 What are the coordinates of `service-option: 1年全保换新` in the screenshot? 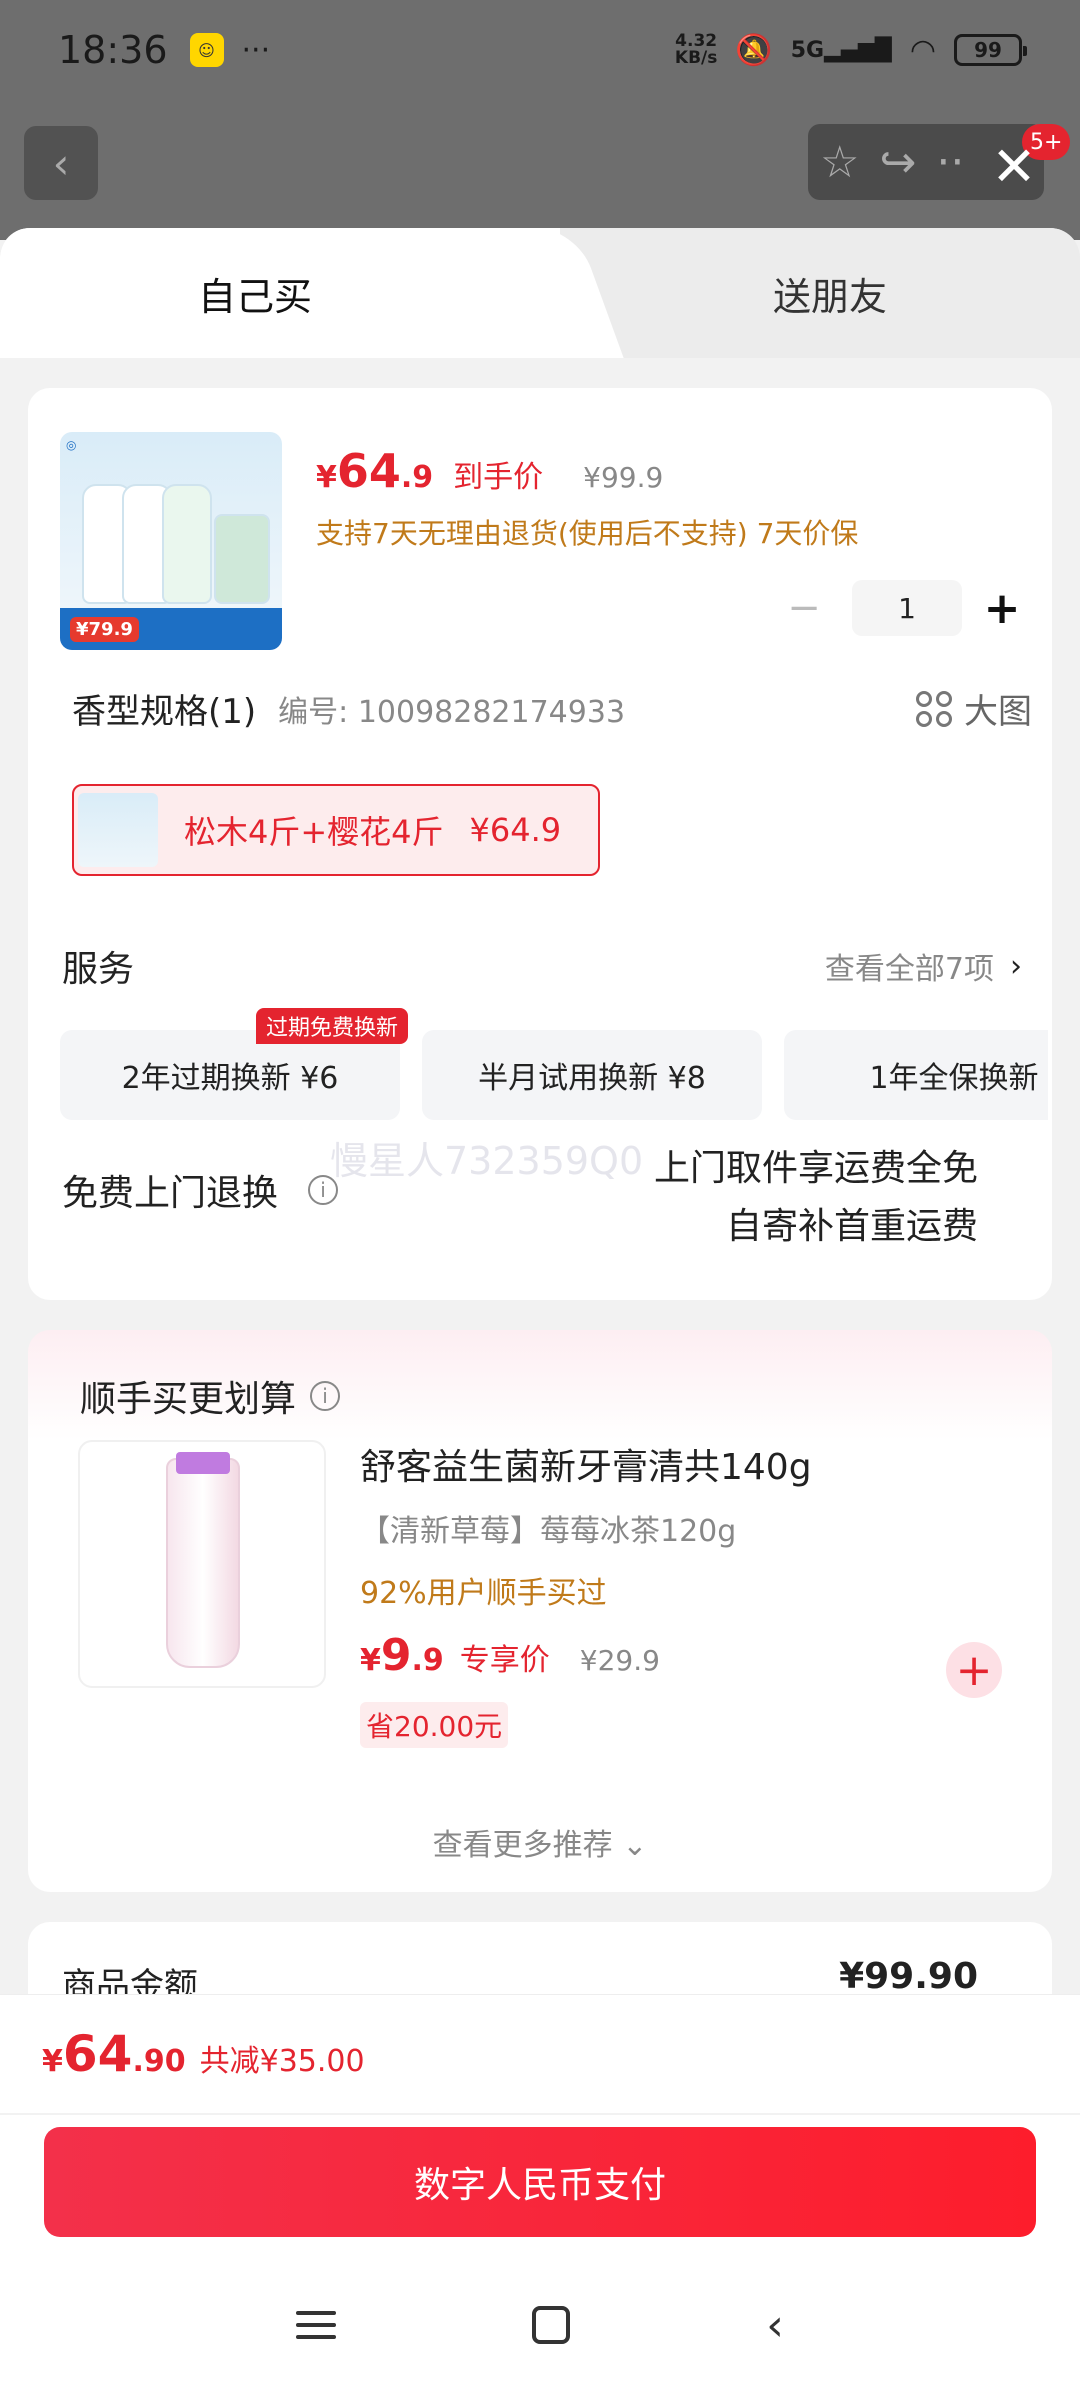 It's located at (916, 1075).